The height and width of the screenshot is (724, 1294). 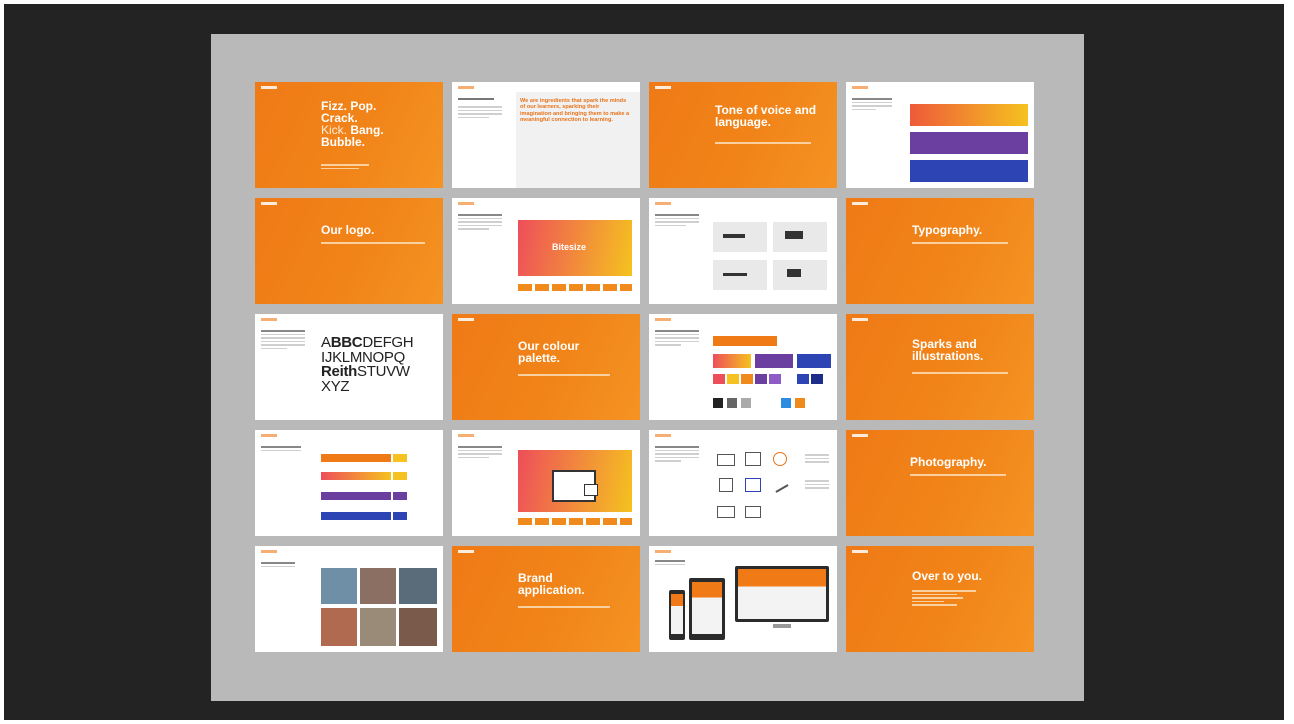 I want to click on slide-illustration, so click(x=546, y=483).